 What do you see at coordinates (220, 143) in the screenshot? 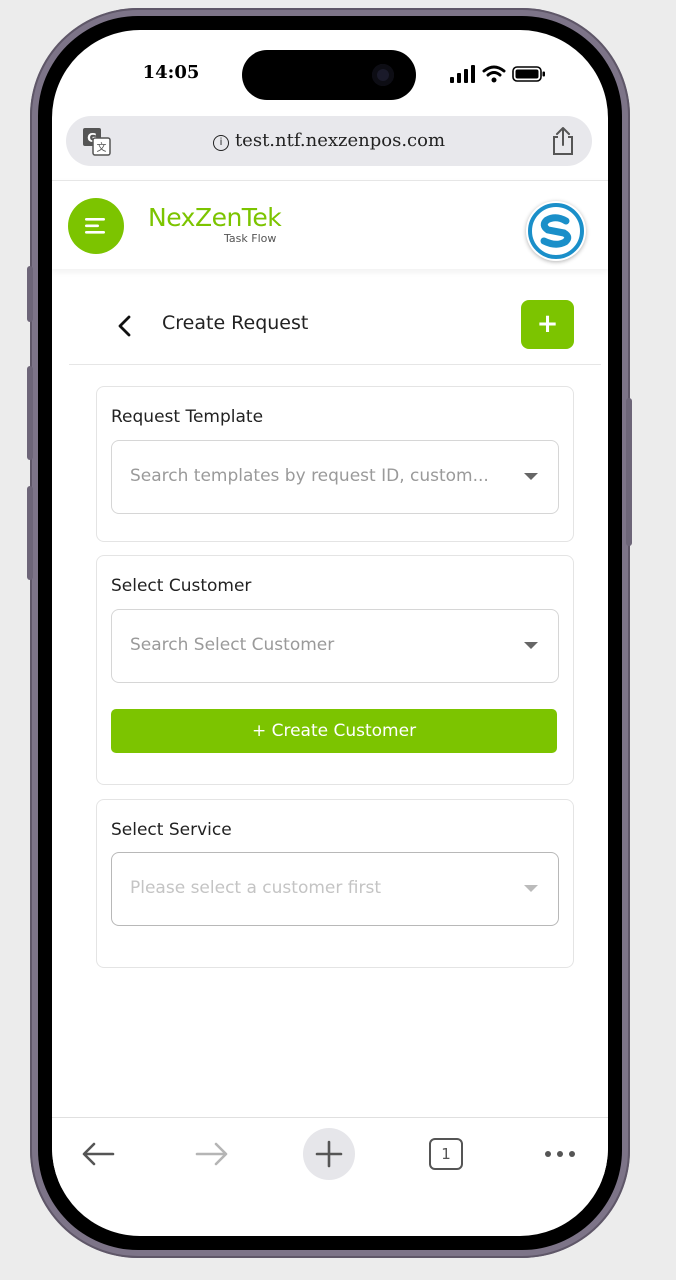
I see `info-icon: i` at bounding box center [220, 143].